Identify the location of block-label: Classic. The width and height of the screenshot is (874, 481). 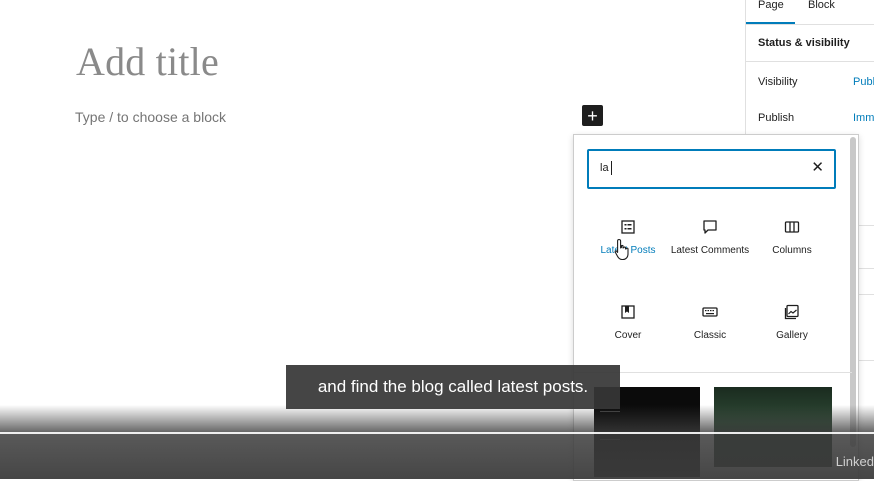
(710, 335).